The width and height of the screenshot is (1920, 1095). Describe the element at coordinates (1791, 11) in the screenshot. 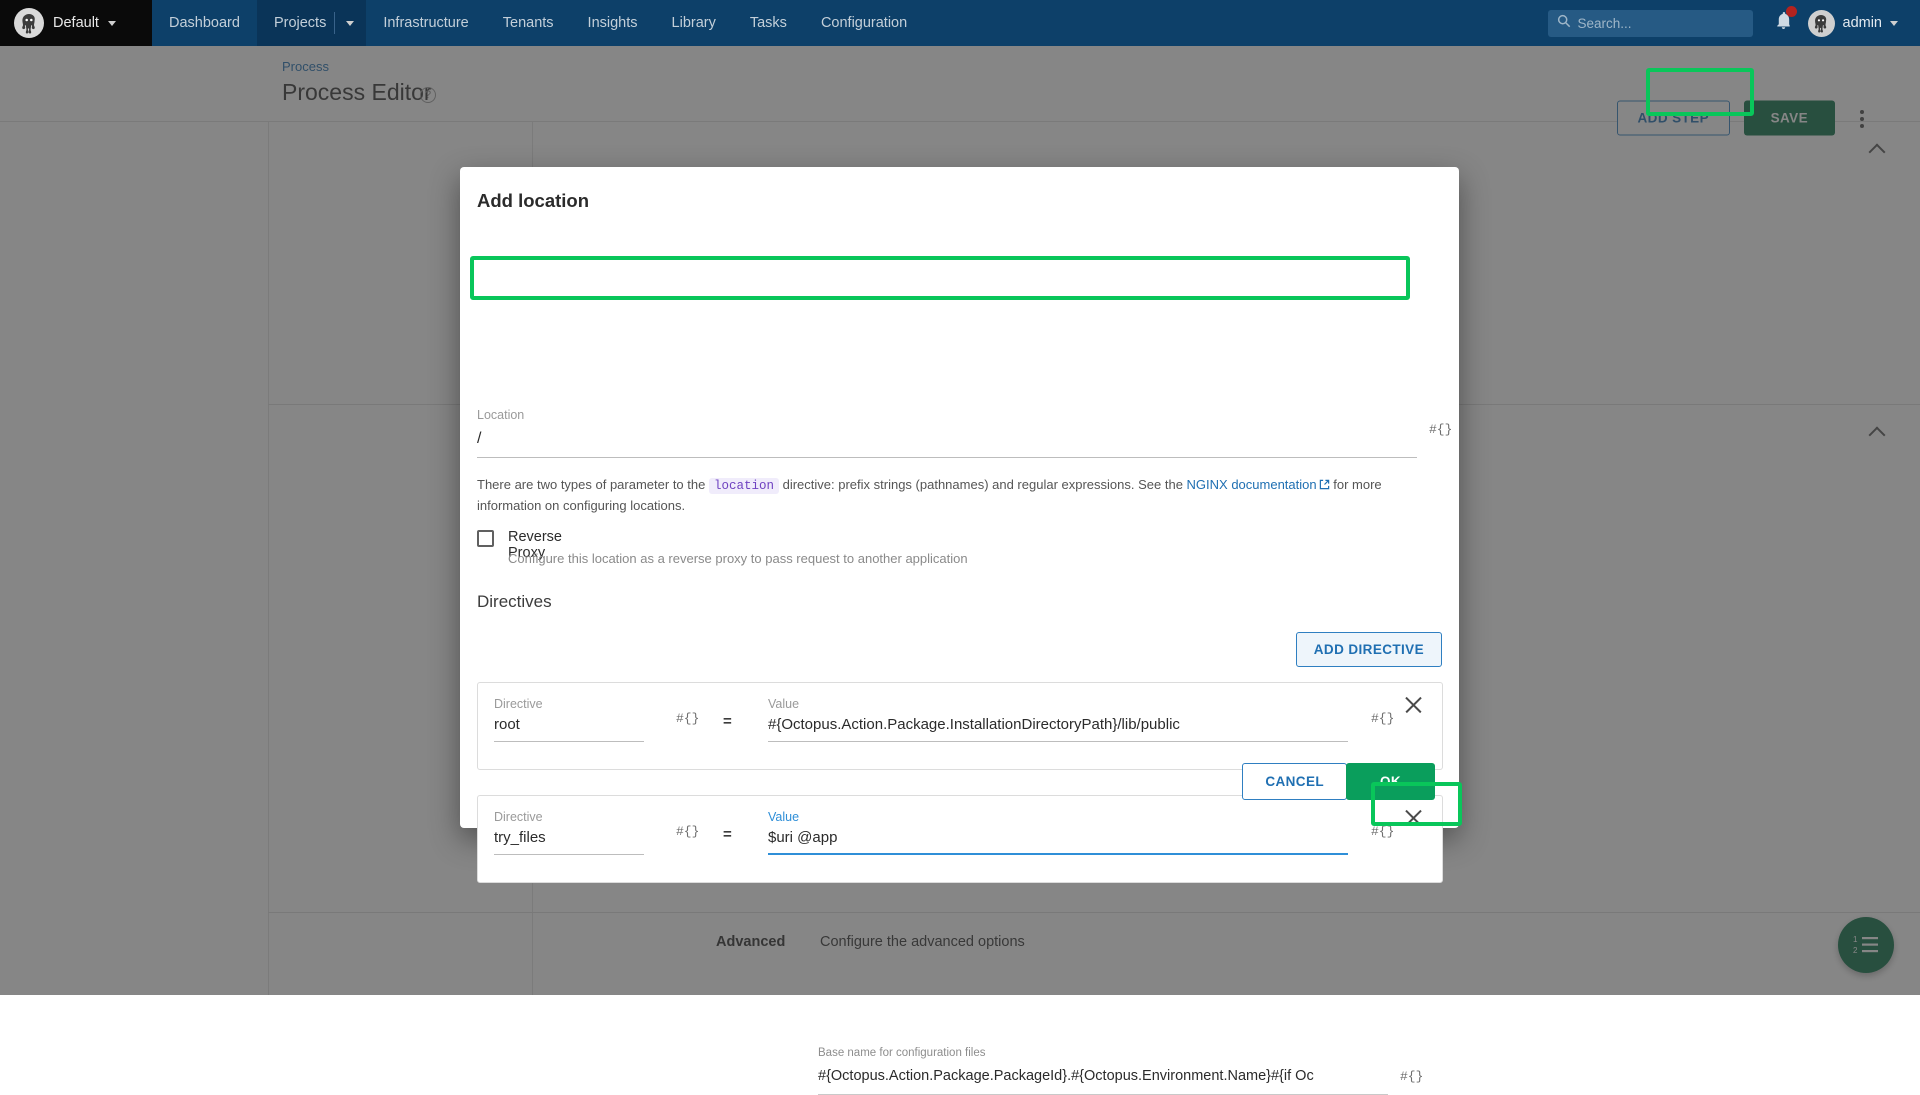

I see `notification-badge` at that location.